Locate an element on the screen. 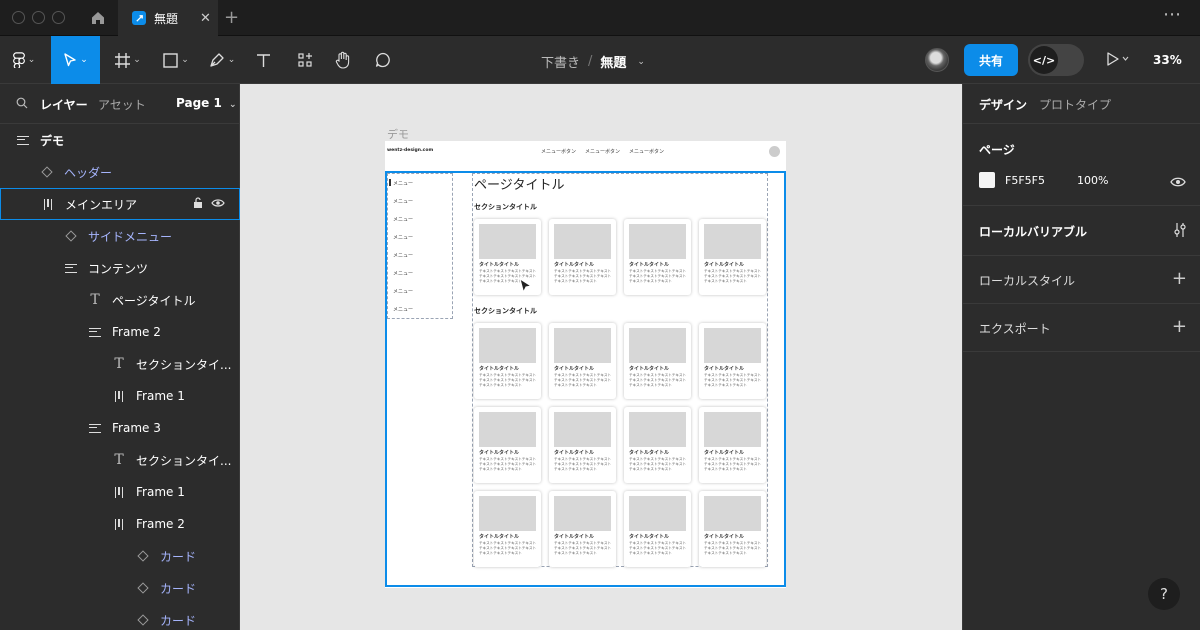 This screenshot has width=1200, height=630. frame-hash-icon is located at coordinates (123, 60).